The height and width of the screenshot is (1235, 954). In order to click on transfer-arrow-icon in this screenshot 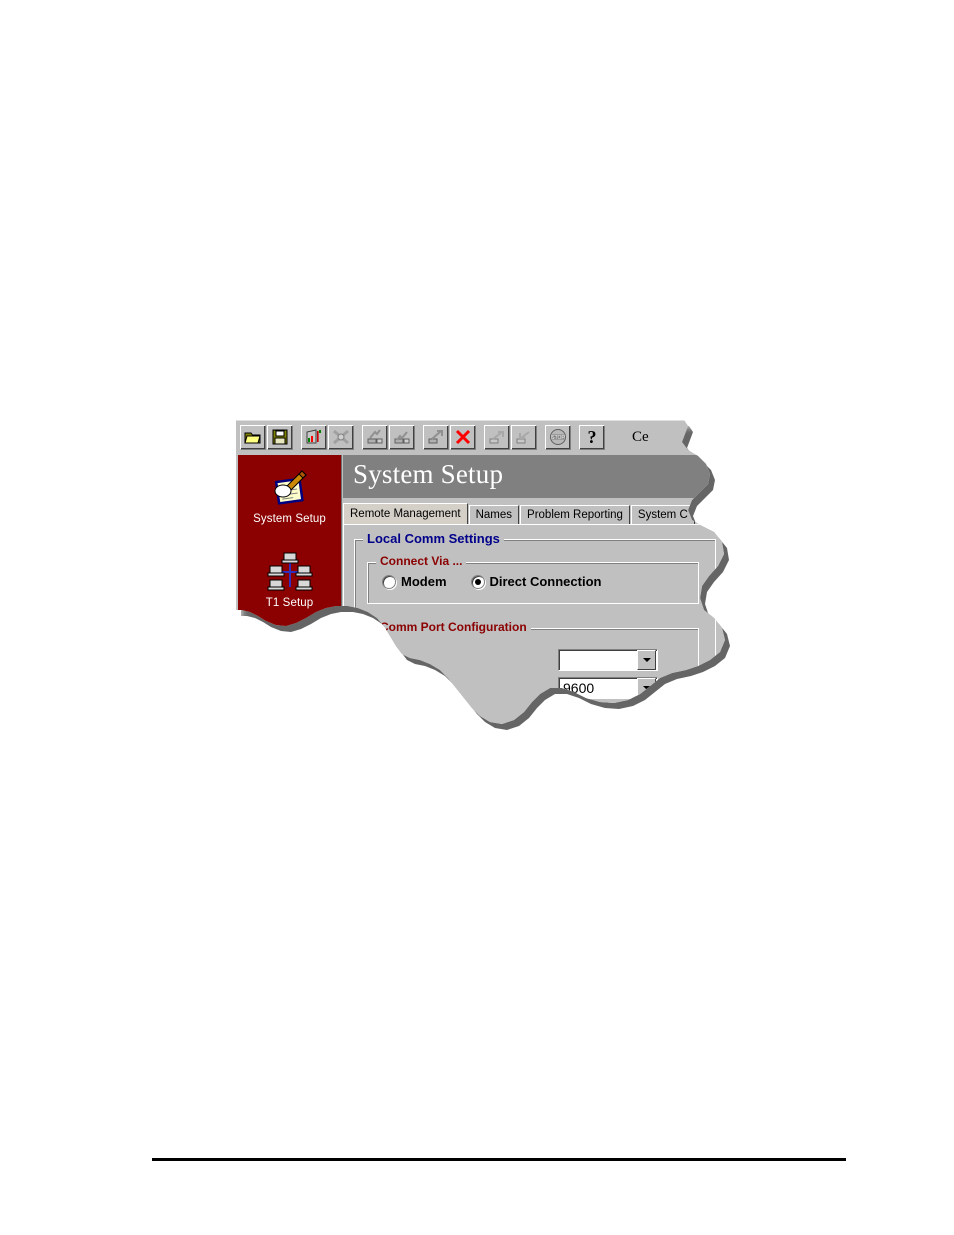, I will do `click(436, 437)`.